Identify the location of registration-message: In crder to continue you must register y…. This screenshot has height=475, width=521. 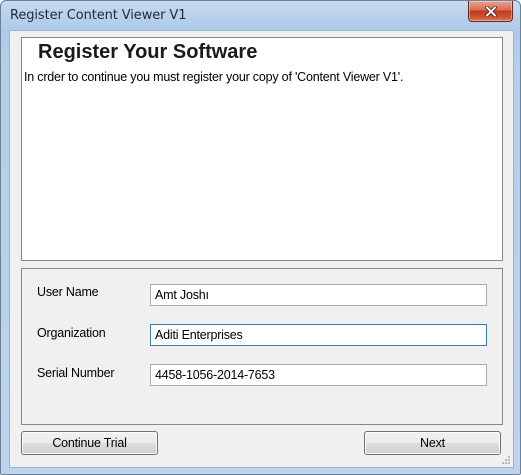
(214, 77).